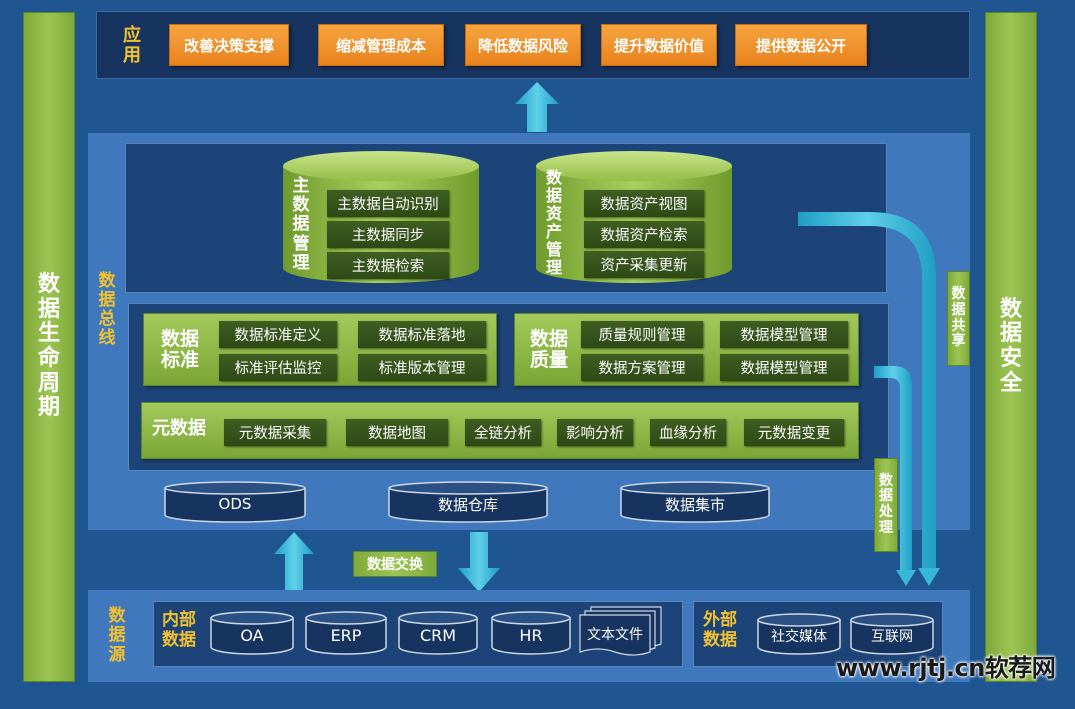 The image size is (1075, 709). Describe the element at coordinates (278, 334) in the screenshot. I see `standard-item-define: 数据标准定义` at that location.